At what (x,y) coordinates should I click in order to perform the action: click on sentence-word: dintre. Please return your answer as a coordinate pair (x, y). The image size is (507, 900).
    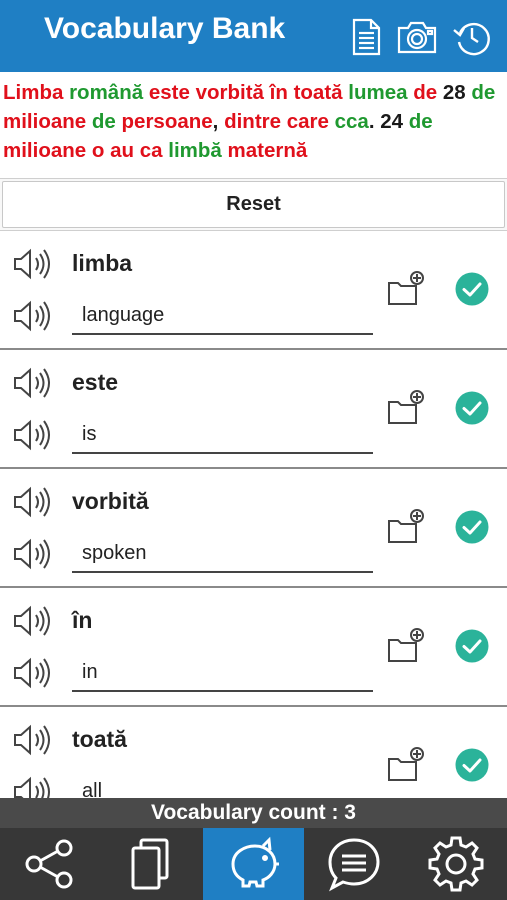
    Looking at the image, I should click on (252, 121).